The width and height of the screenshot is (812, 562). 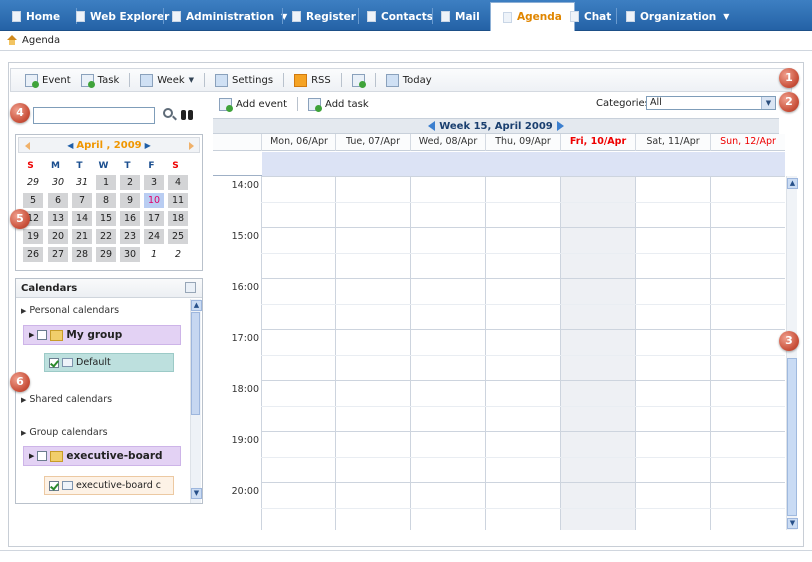 What do you see at coordinates (106, 218) in the screenshot?
I see `mini-calendar-day: 15` at bounding box center [106, 218].